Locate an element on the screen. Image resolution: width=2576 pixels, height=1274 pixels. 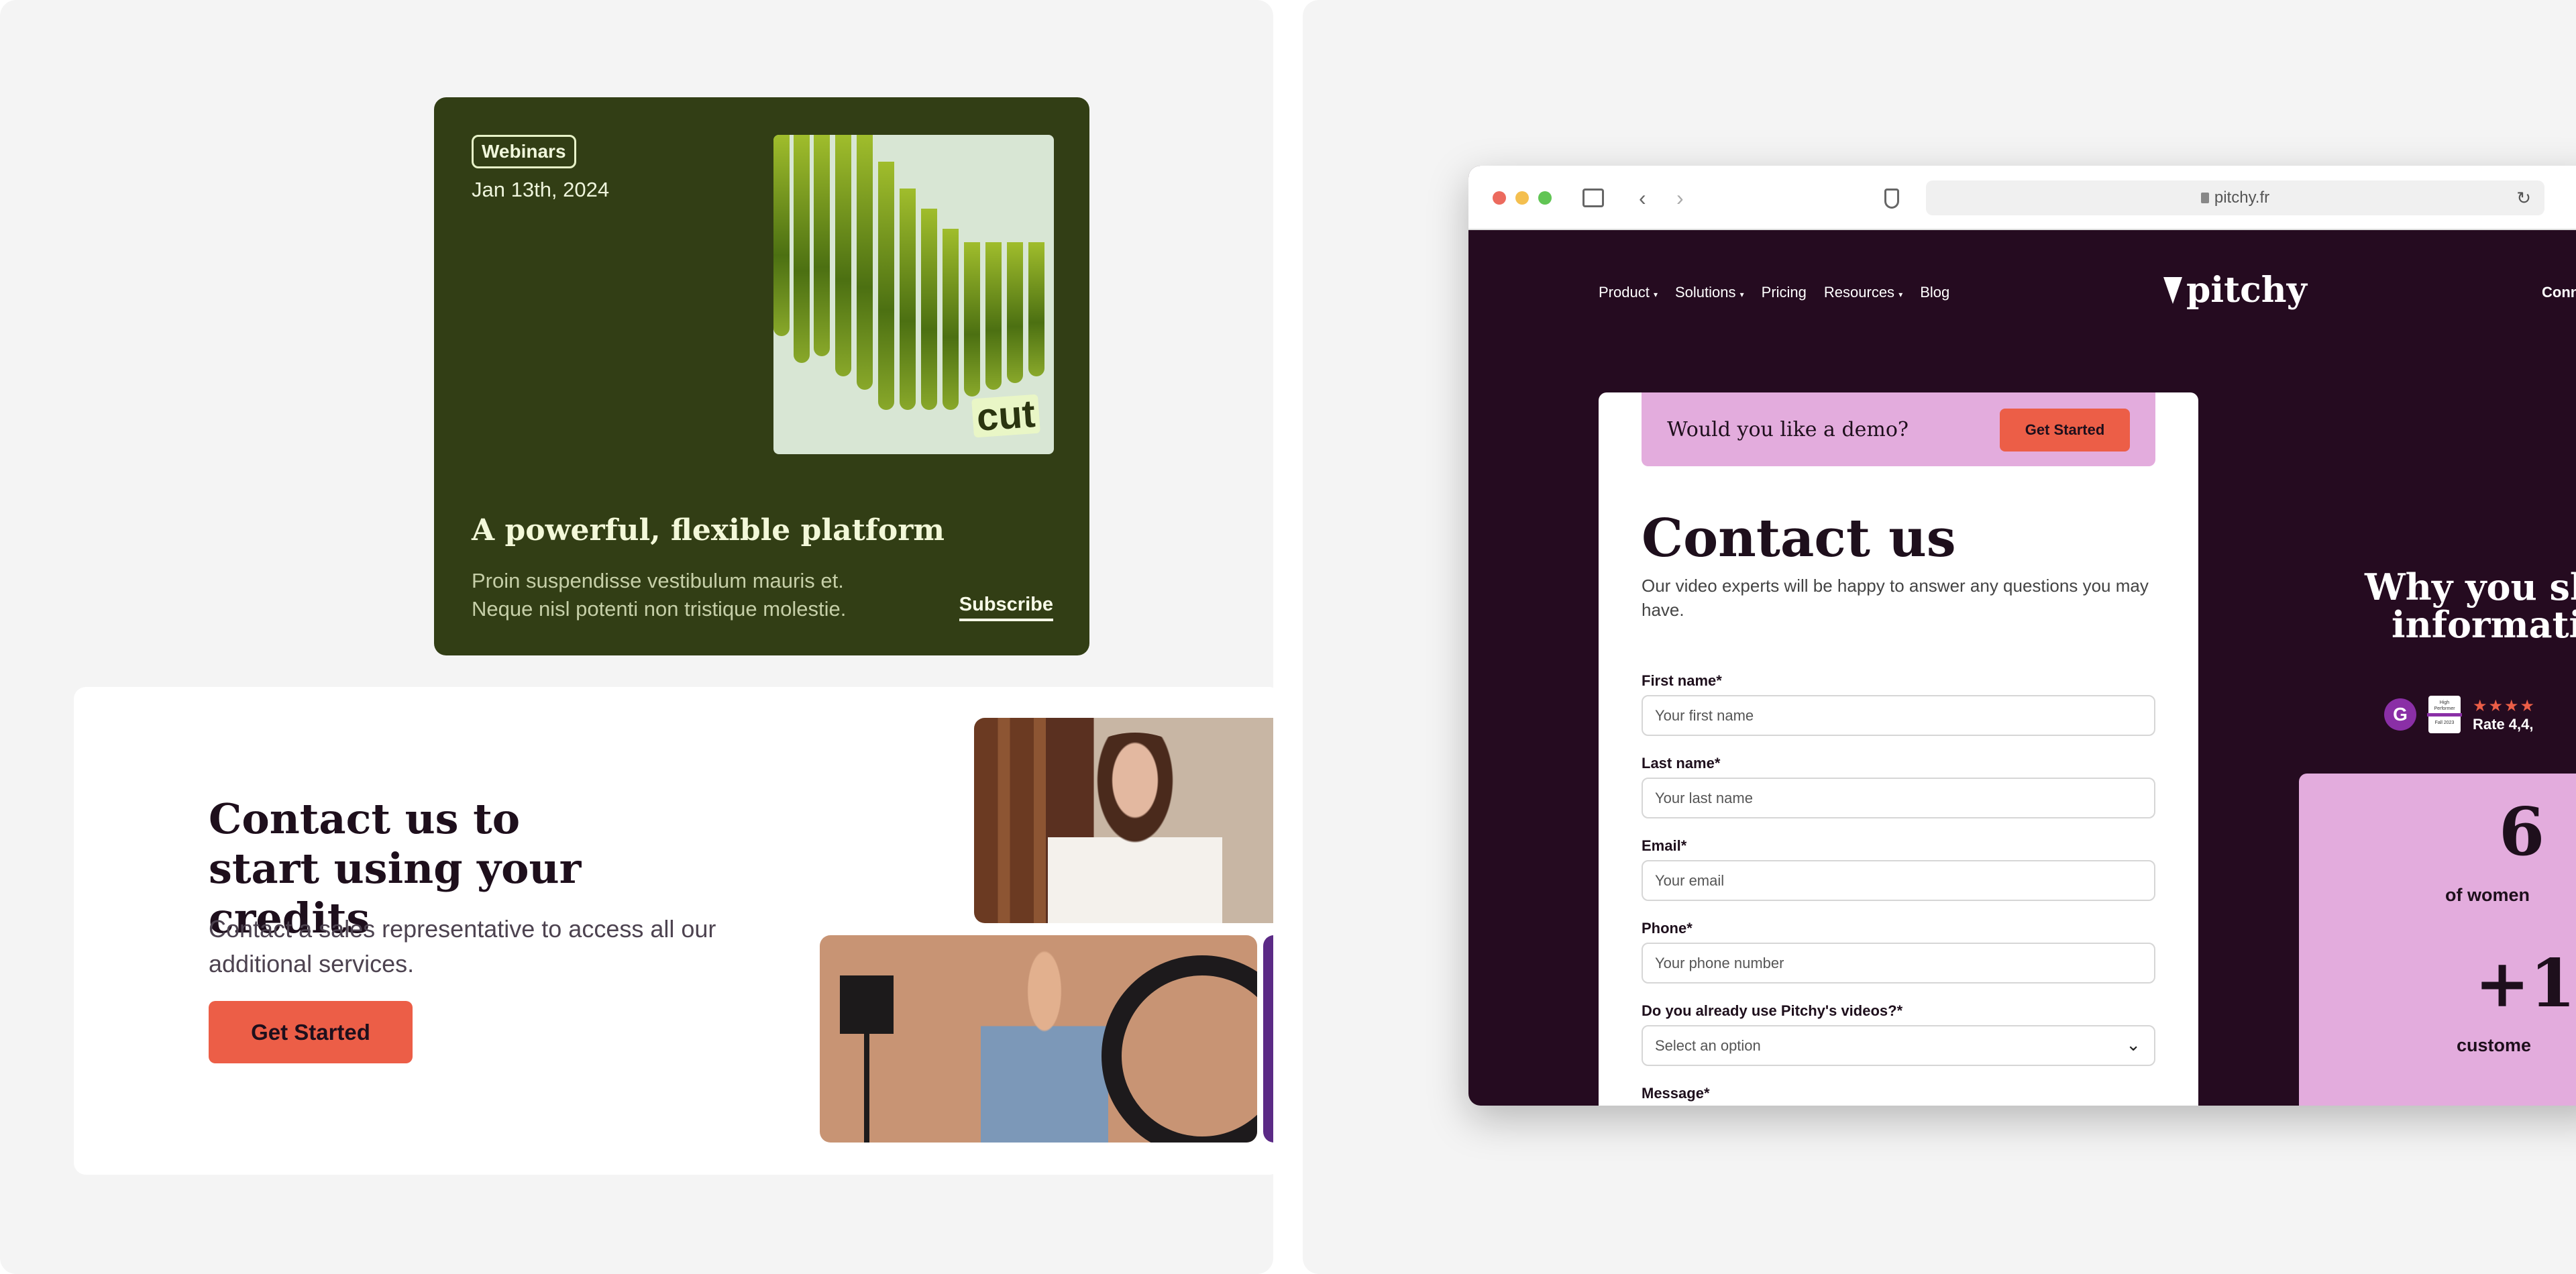
close-window-icon is located at coordinates (1499, 198).